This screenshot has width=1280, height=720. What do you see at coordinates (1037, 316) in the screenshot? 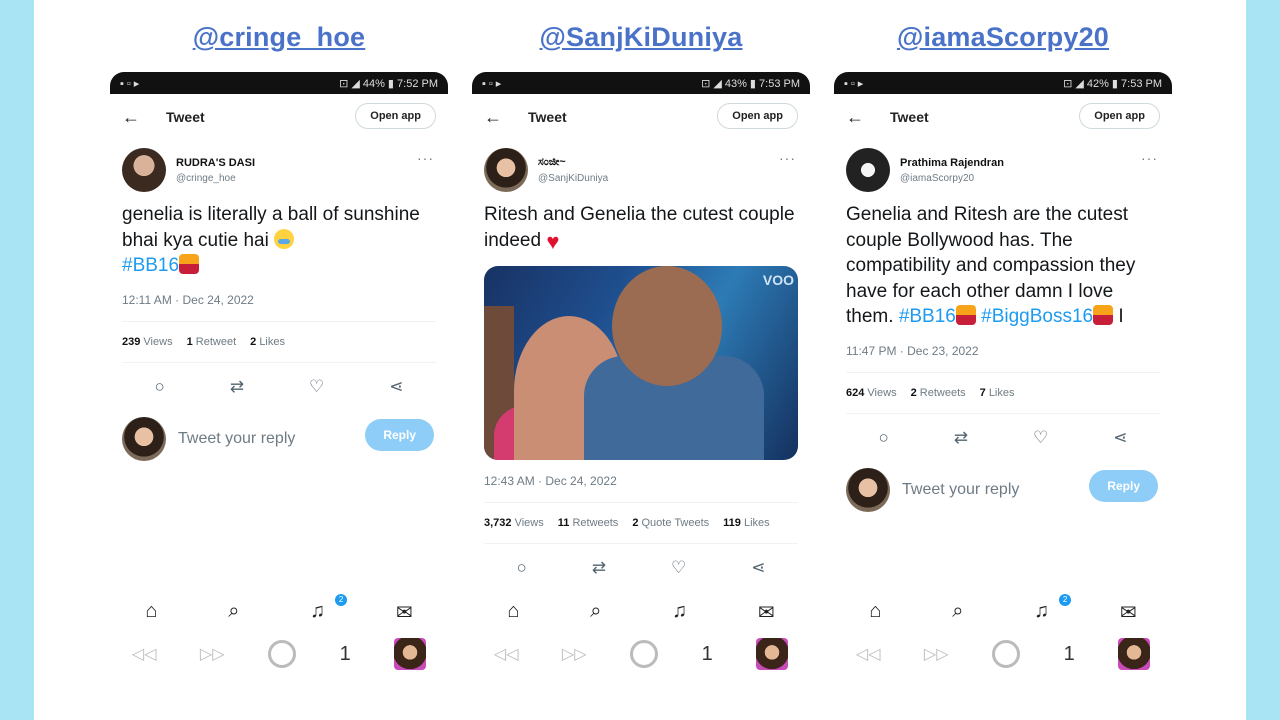
I see `hashtag-link: #BiggBoss16` at bounding box center [1037, 316].